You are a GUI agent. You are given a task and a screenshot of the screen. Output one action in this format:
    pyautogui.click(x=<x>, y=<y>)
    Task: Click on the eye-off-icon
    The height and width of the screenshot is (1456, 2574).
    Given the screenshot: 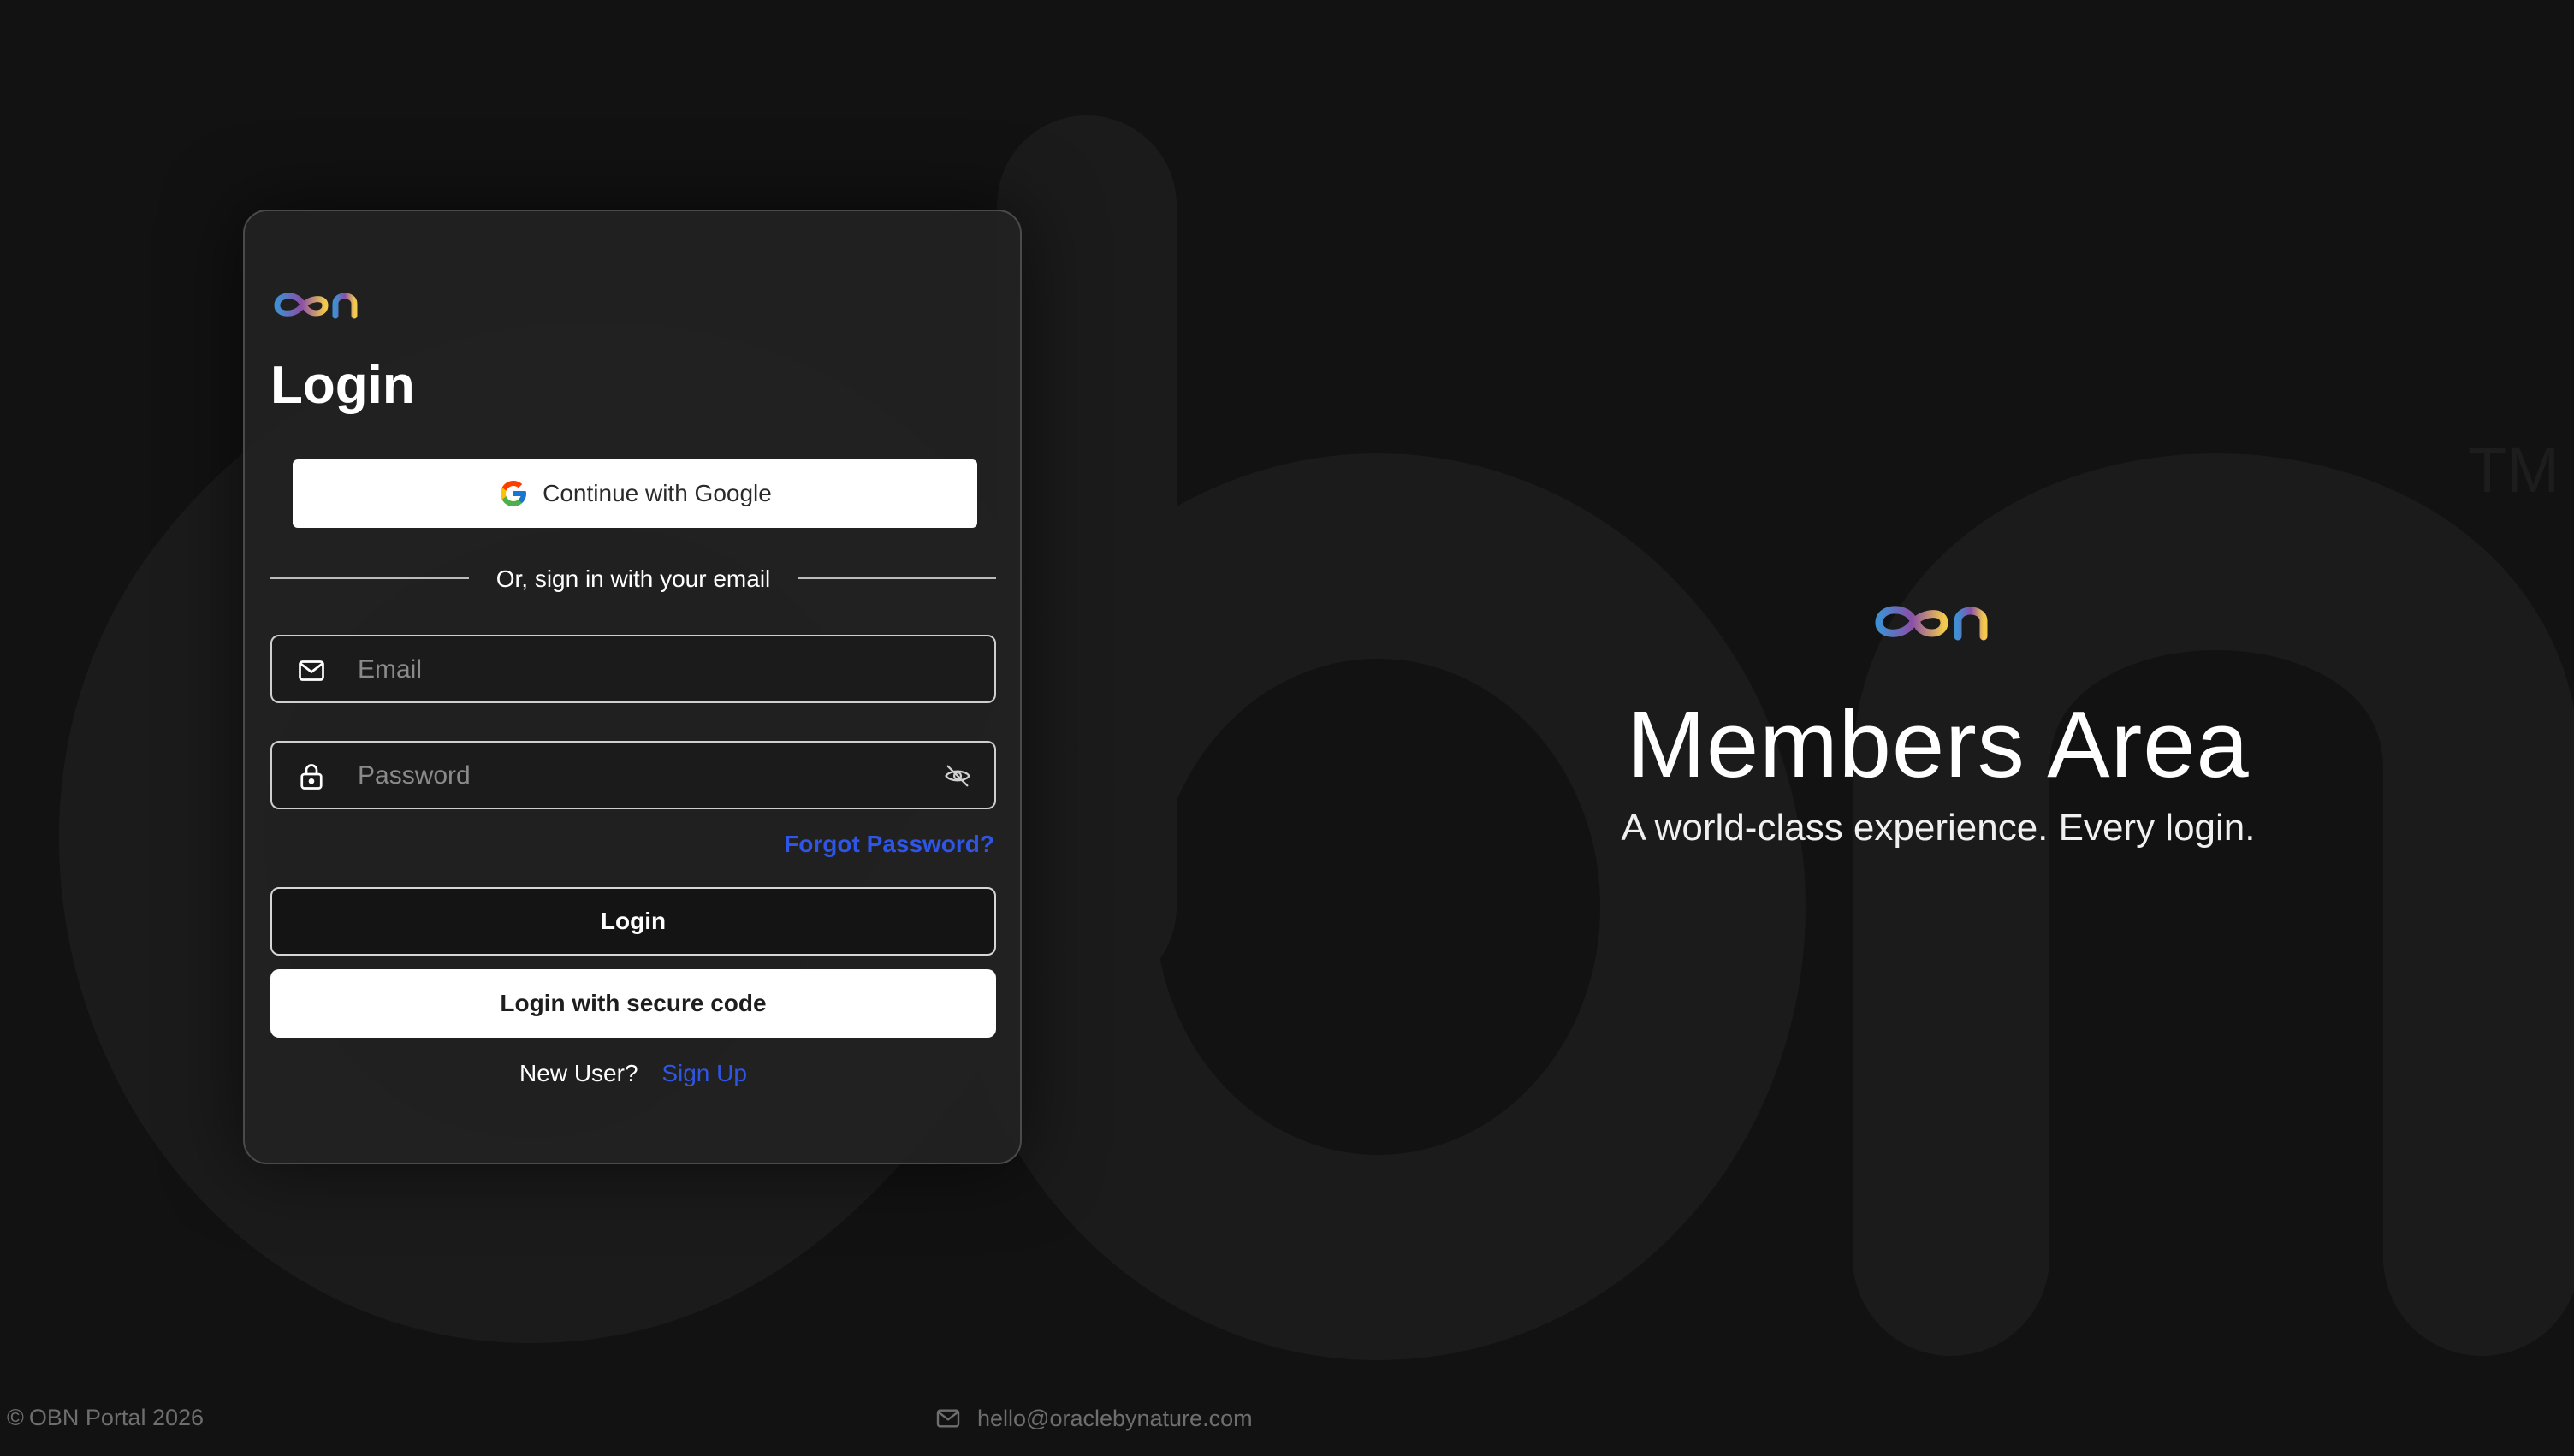 What is the action you would take?
    pyautogui.click(x=958, y=775)
    